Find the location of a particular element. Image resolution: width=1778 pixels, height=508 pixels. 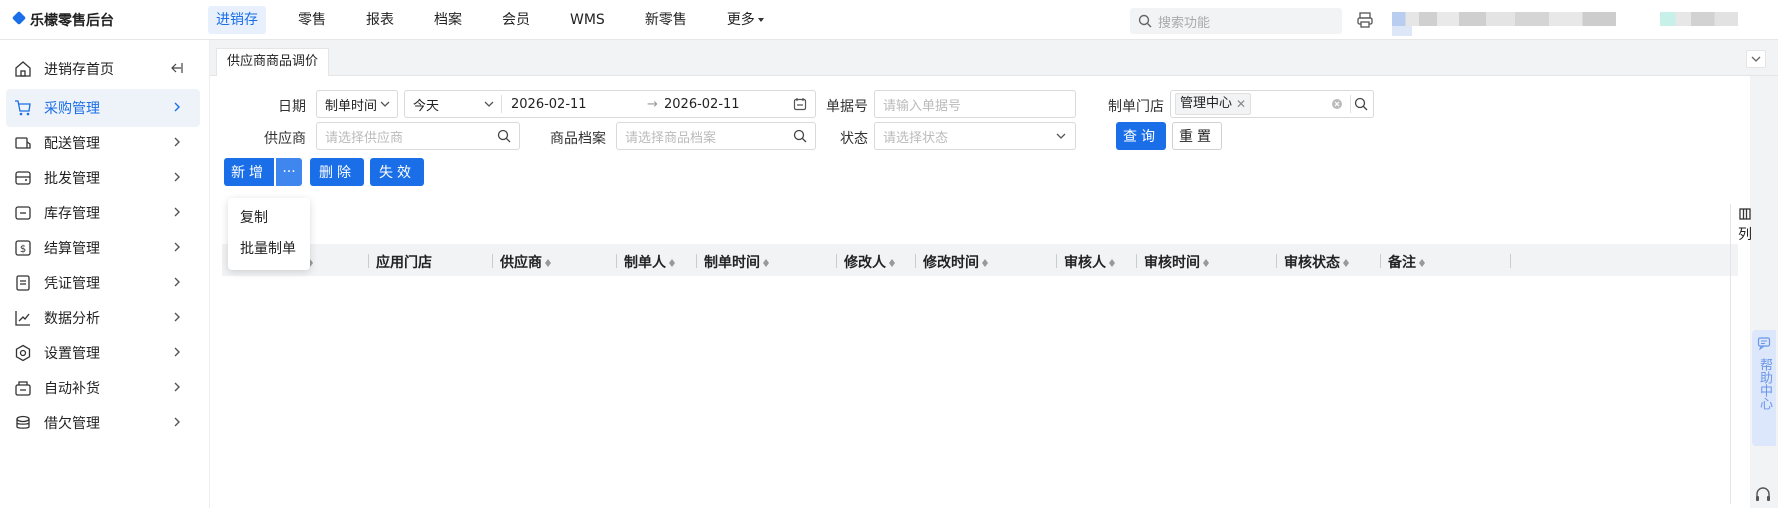

supplier-placeholder: 请选择供应商 is located at coordinates (364, 138).